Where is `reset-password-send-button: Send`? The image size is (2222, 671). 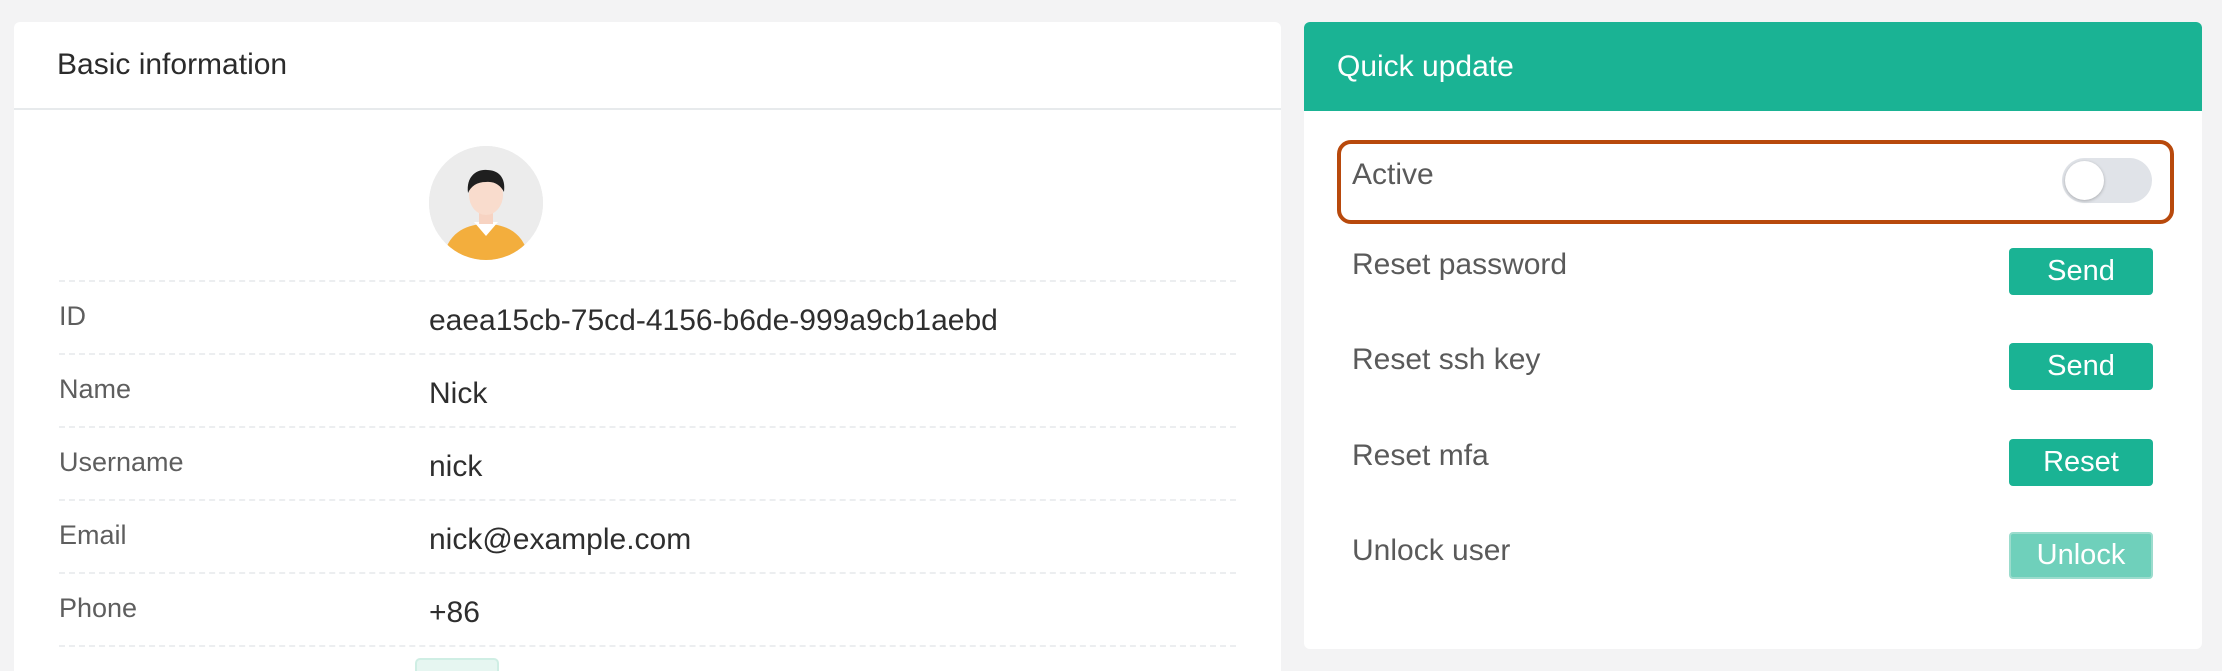
reset-password-send-button: Send is located at coordinates (2081, 271).